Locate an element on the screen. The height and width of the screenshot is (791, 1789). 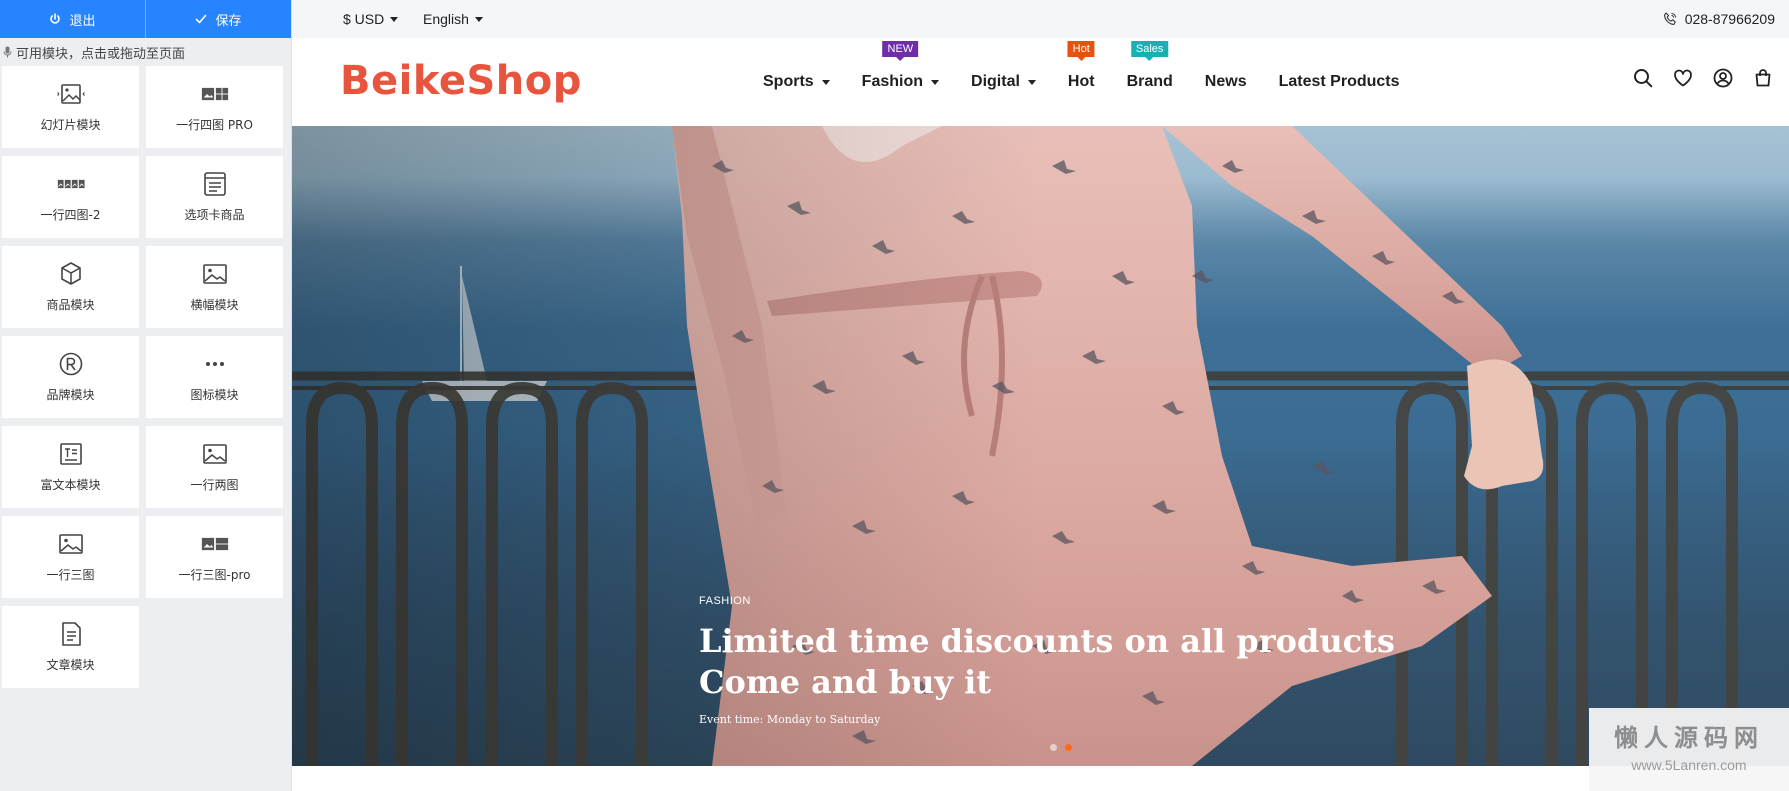
language-dropdown: English is located at coordinates (453, 19).